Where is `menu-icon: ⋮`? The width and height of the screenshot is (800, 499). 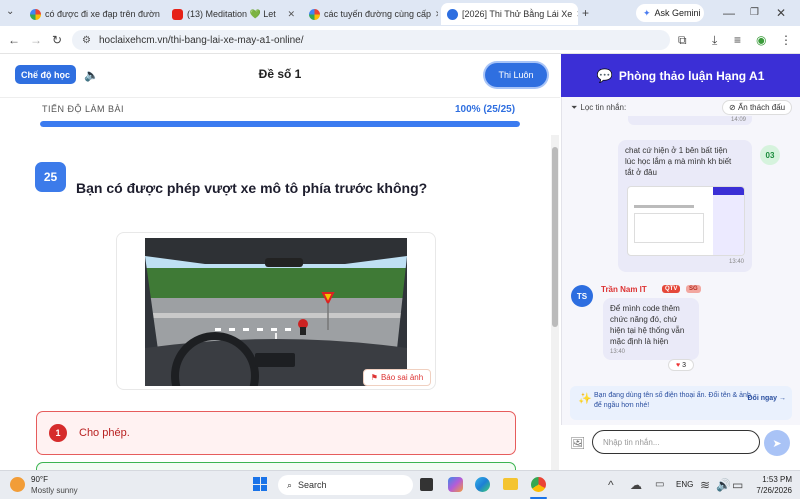 menu-icon: ⋮ is located at coordinates (786, 40).